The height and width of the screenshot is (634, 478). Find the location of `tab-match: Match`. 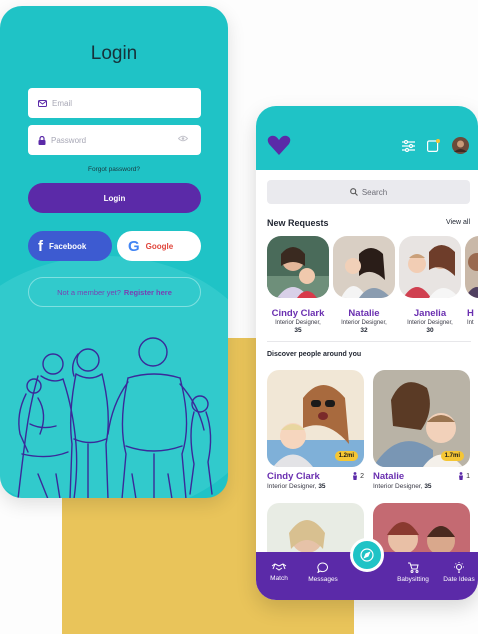

tab-match: Match is located at coordinates (279, 572).